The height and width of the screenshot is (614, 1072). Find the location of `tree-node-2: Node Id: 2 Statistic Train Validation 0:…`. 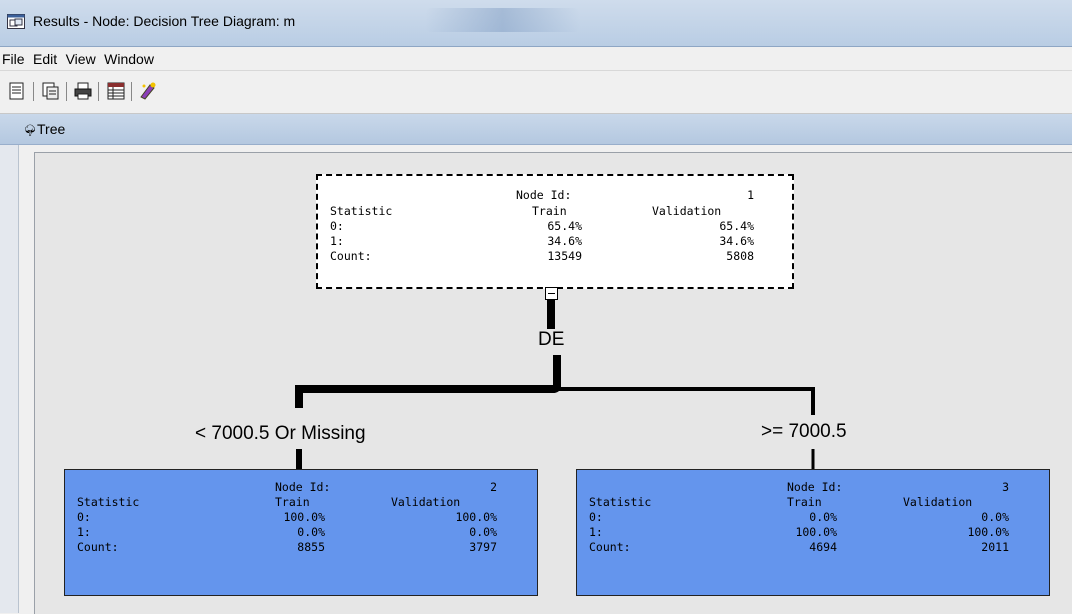

tree-node-2: Node Id: 2 Statistic Train Validation 0:… is located at coordinates (301, 532).